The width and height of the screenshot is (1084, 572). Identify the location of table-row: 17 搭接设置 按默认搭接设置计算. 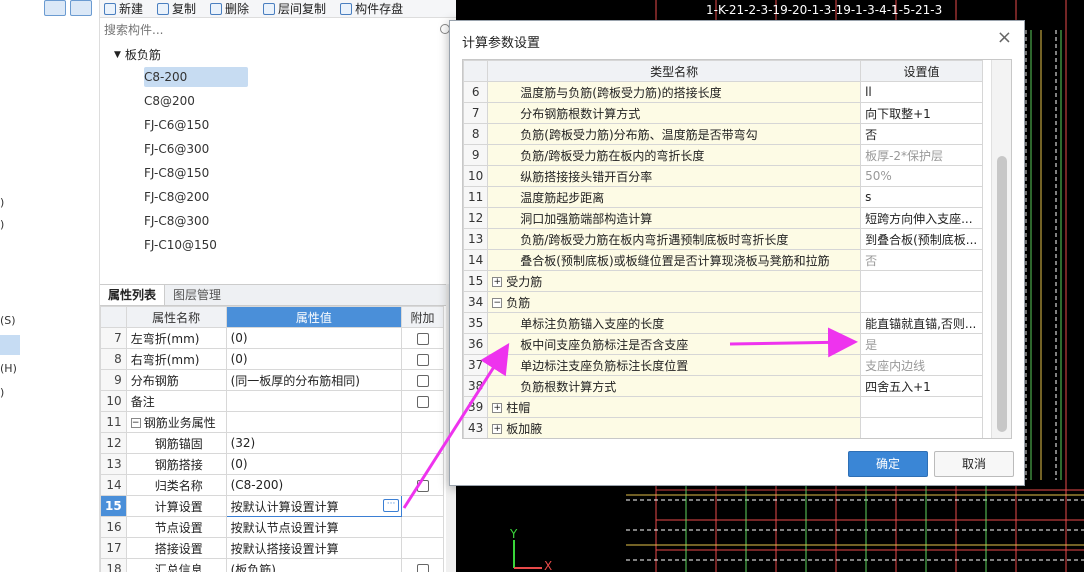
(272, 548).